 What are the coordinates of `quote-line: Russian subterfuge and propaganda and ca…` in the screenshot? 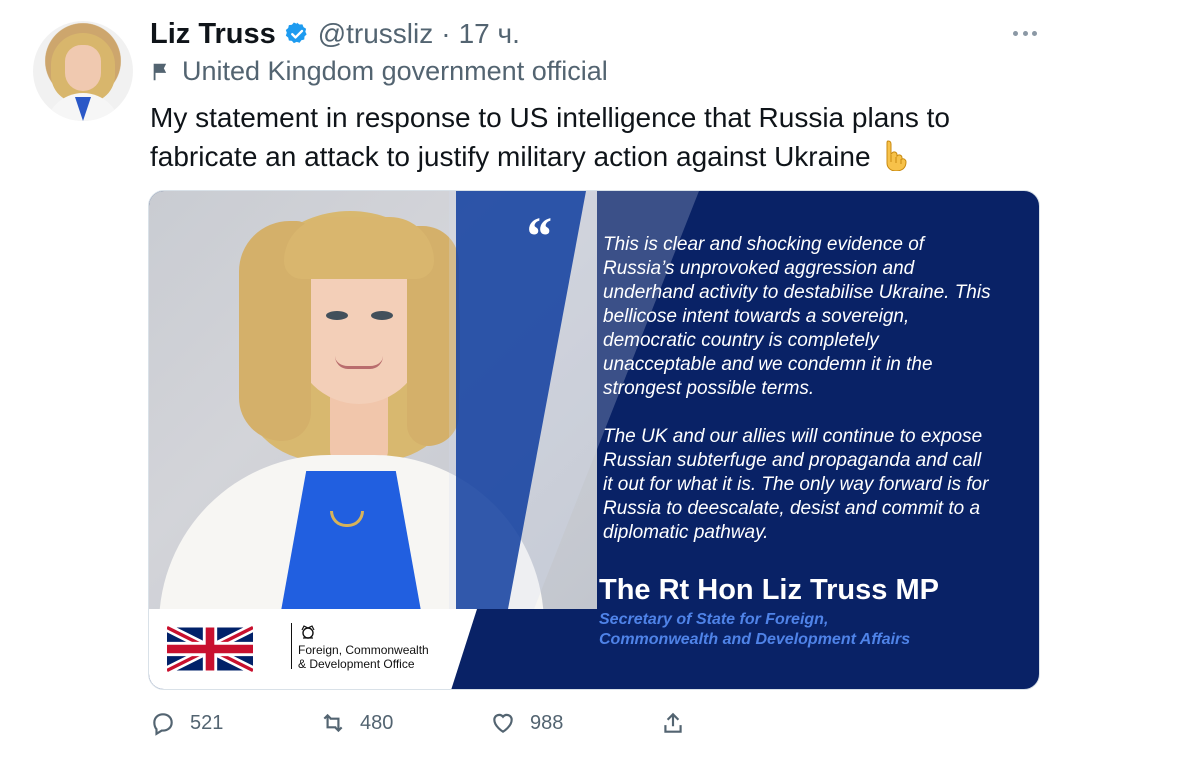 It's located at (792, 460).